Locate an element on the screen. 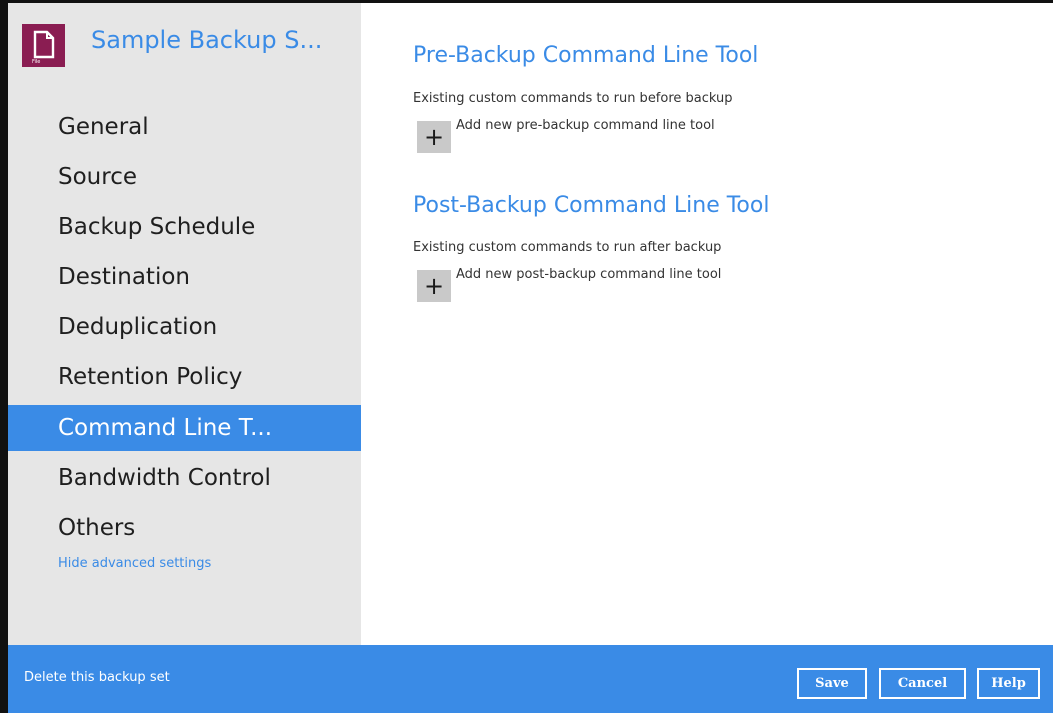 This screenshot has width=1053, height=713. sidebar-item-bandwidth-control: Bandwidth Control is located at coordinates (184, 478).